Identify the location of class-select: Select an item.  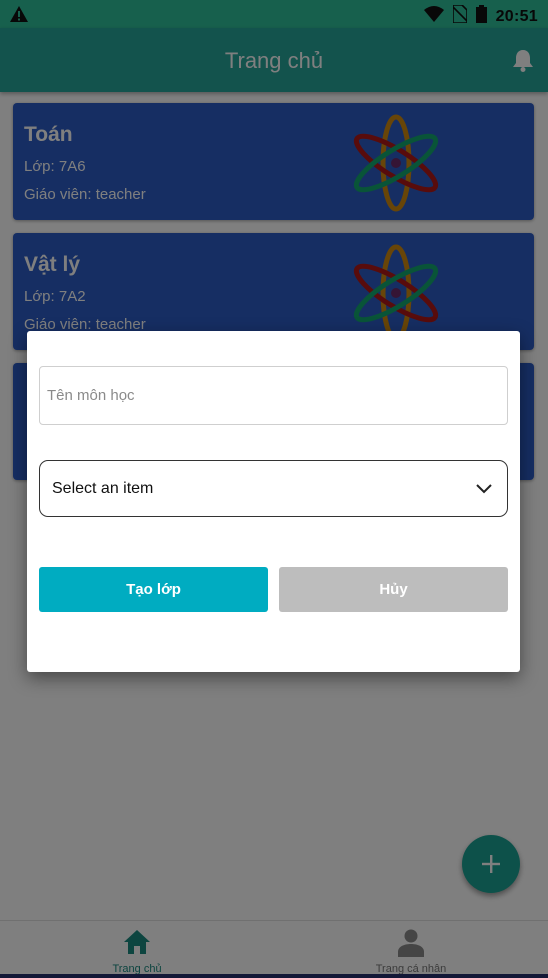
(273, 488).